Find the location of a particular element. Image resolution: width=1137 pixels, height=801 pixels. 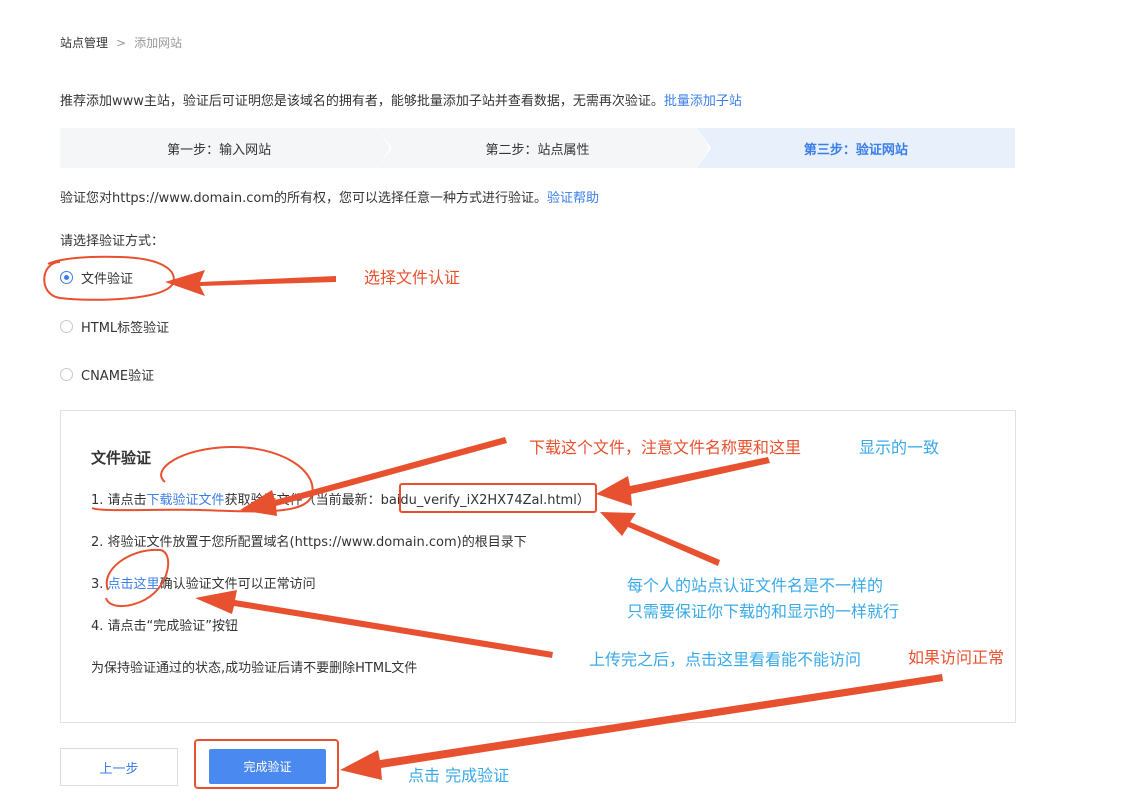

step-2-label: 第二步：站点属性 is located at coordinates (537, 150).